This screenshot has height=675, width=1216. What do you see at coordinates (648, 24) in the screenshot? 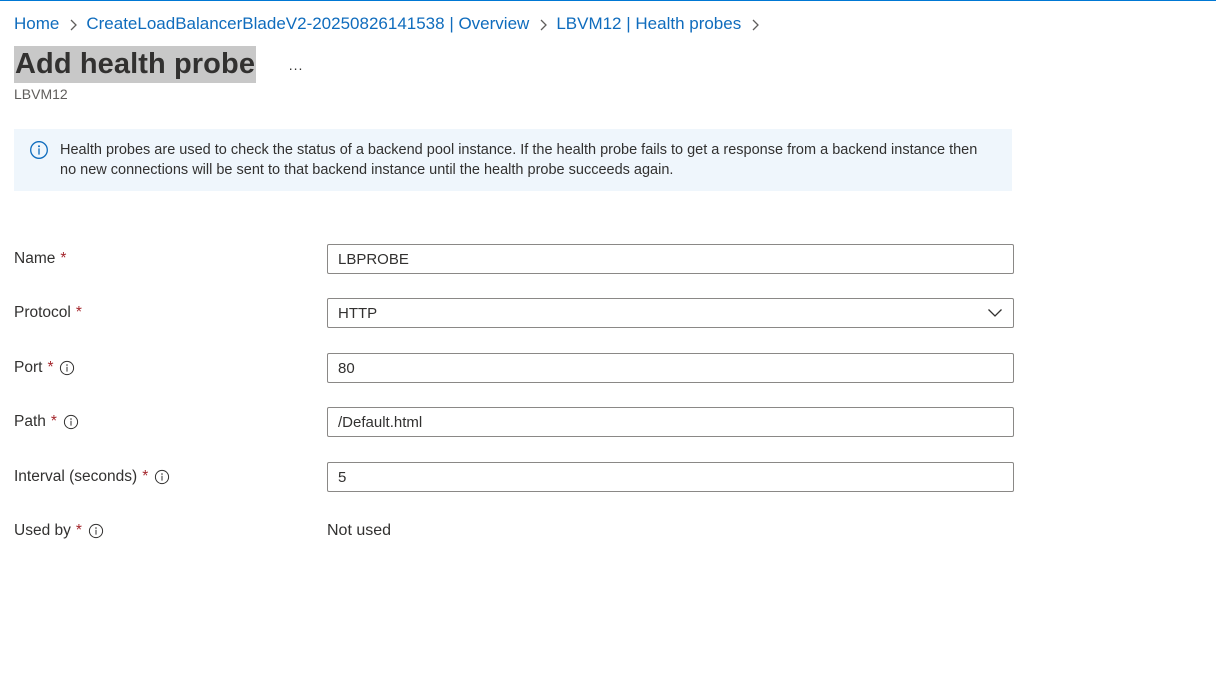
I see `breadcrumb-health-probes: LBVM12 | Health probes` at bounding box center [648, 24].